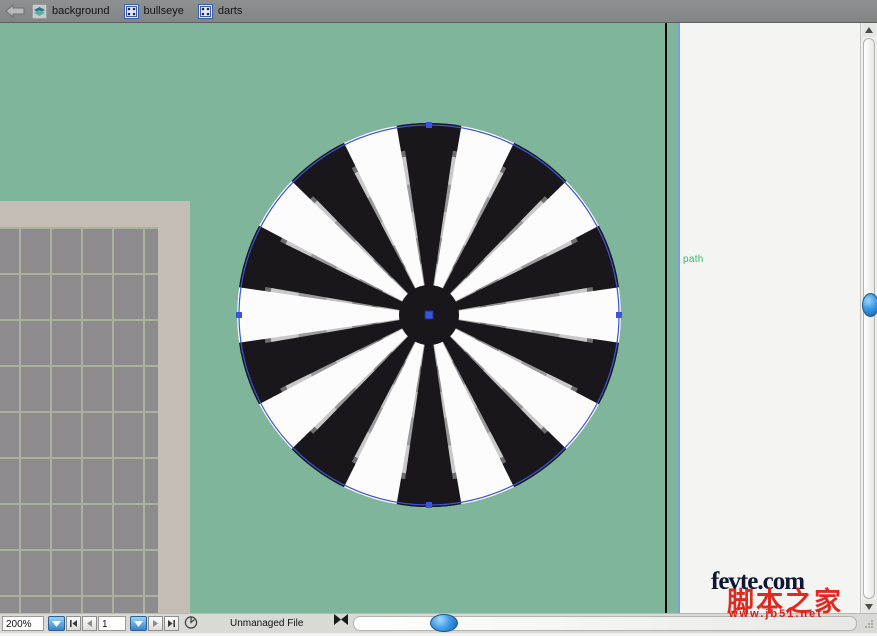 Image resolution: width=877 pixels, height=636 pixels. I want to click on symbols-tab-bar: background bullseye darts, so click(438, 11).